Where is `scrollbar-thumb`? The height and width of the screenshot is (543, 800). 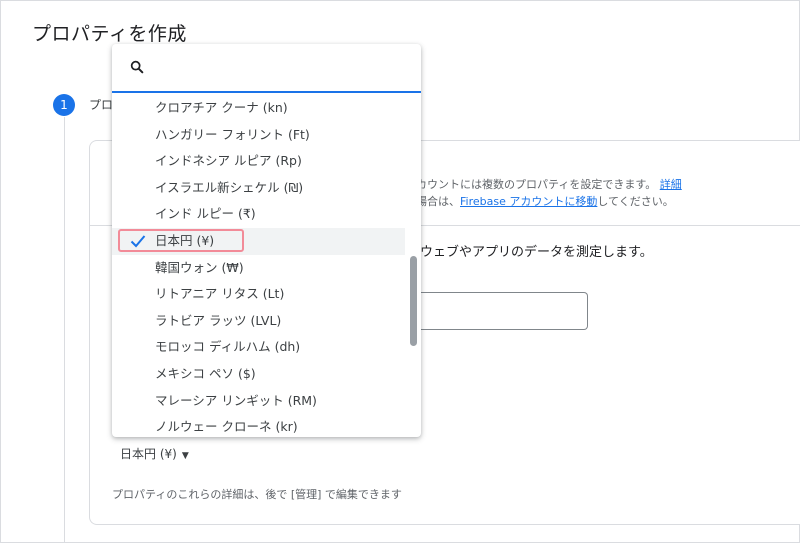 scrollbar-thumb is located at coordinates (413, 301).